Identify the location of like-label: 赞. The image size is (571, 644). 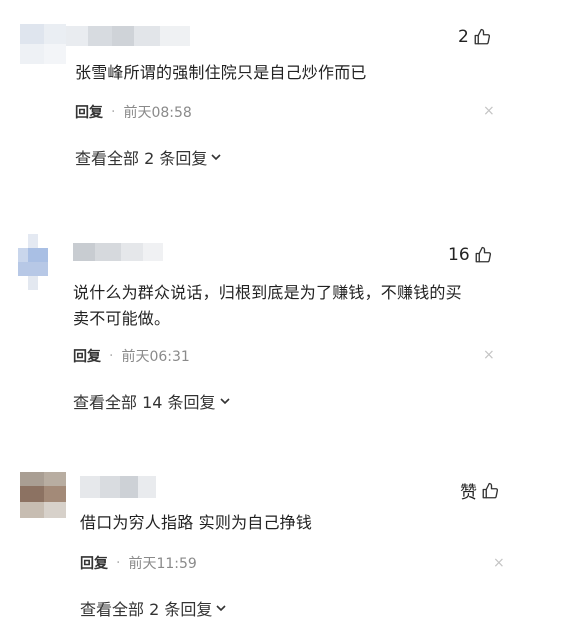
(468, 493).